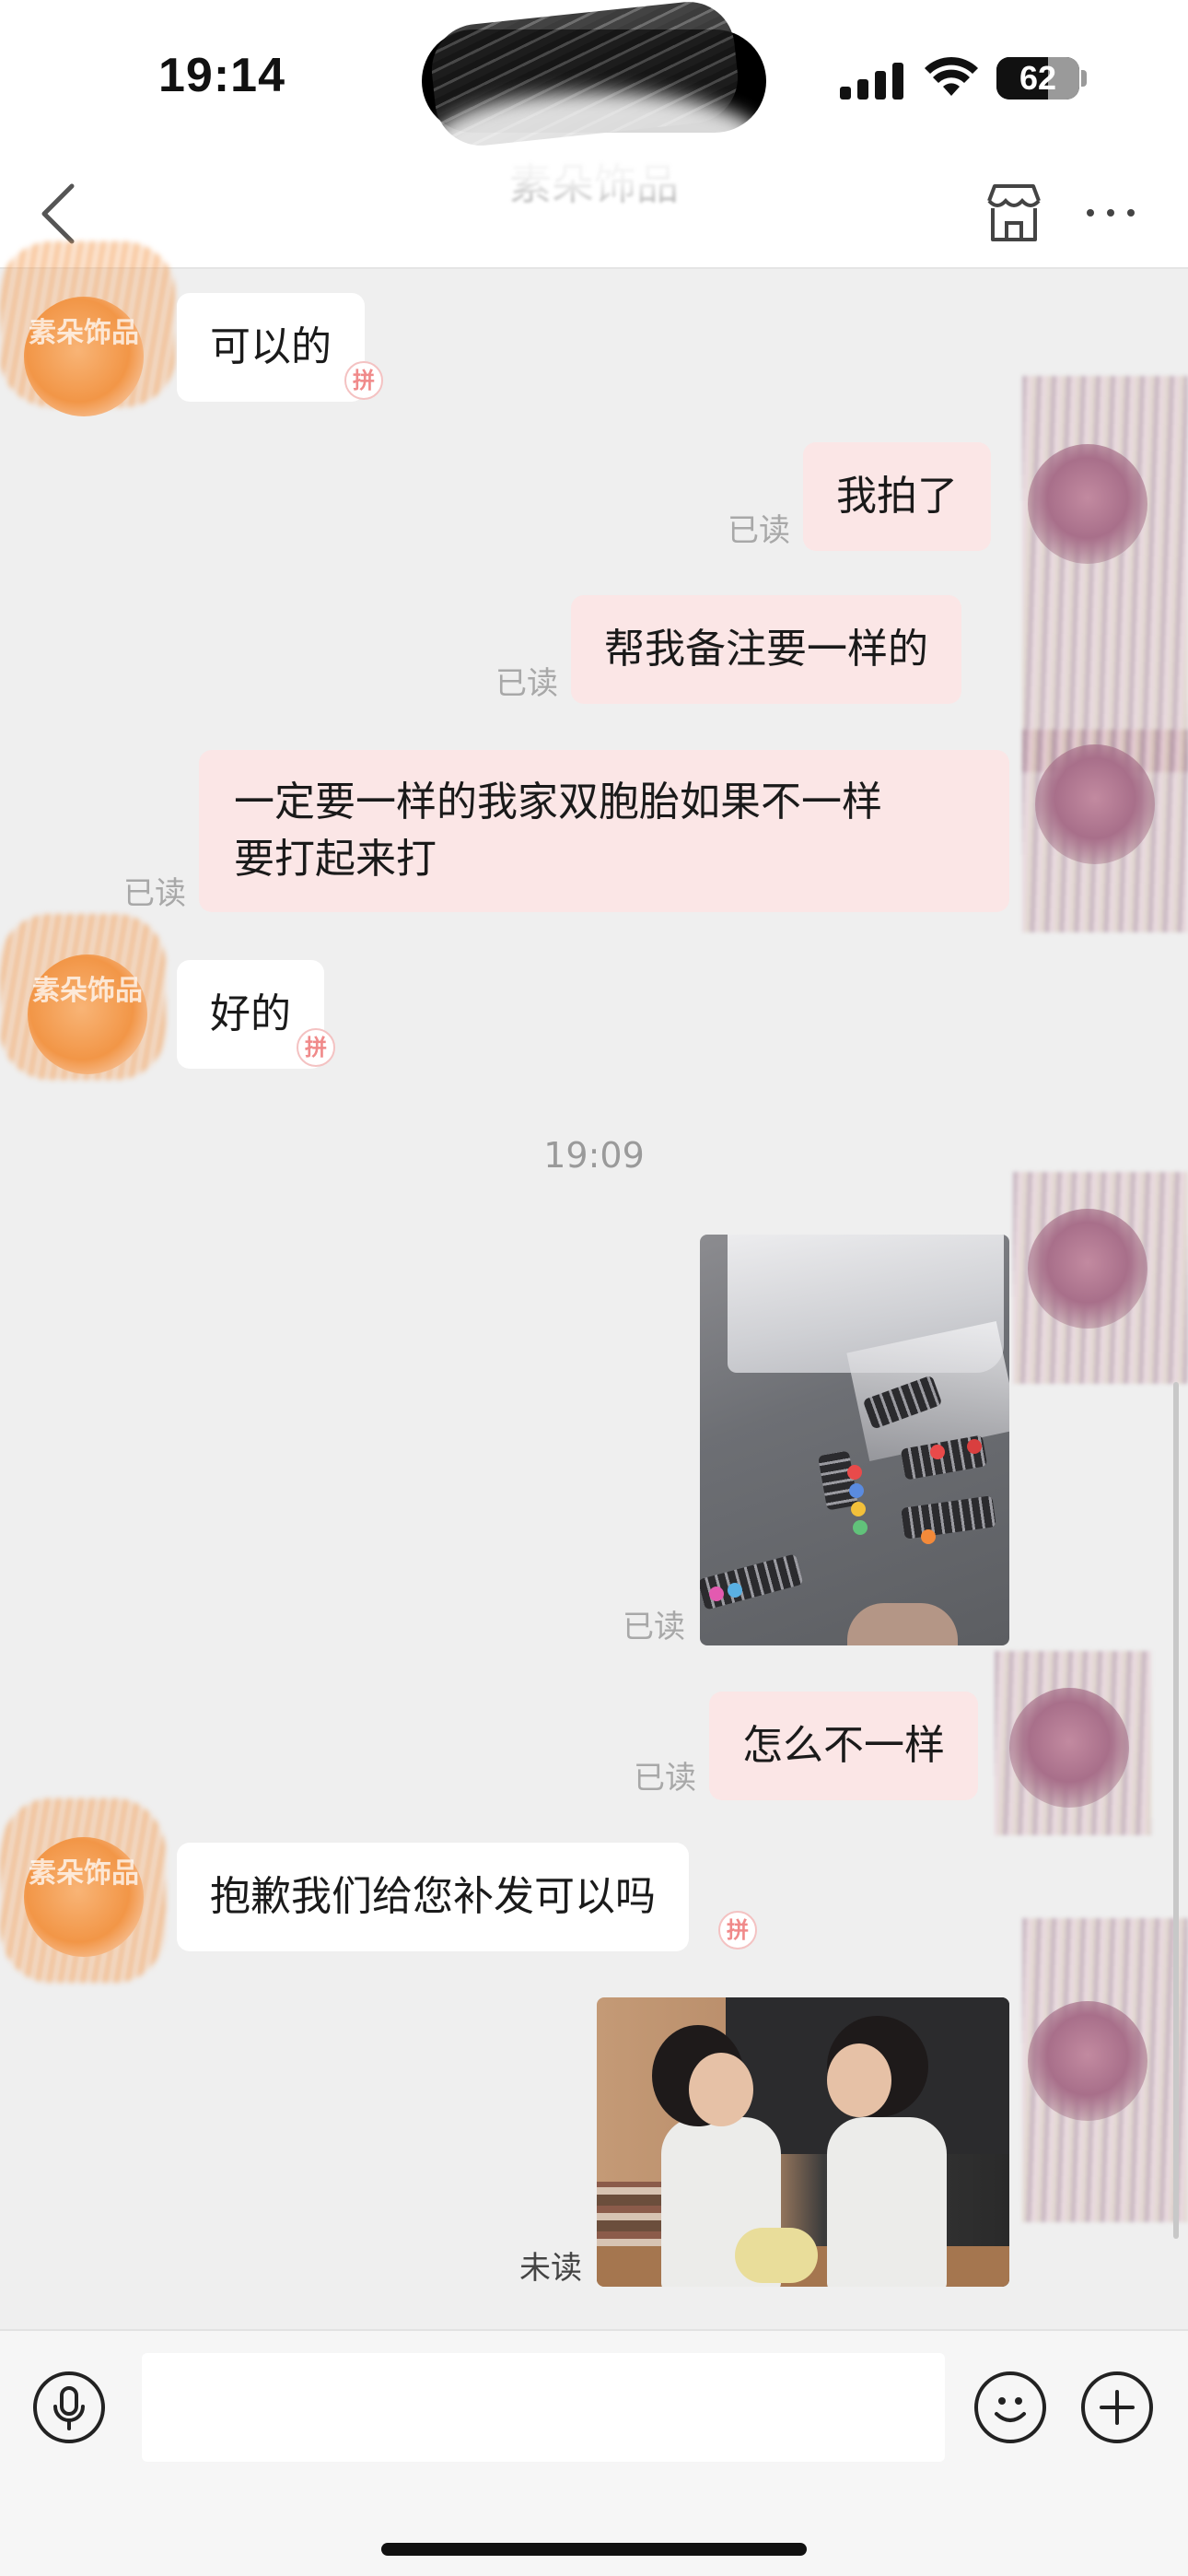 This screenshot has height=2576, width=1188. I want to click on photo-hair-clips, so click(854, 1440).